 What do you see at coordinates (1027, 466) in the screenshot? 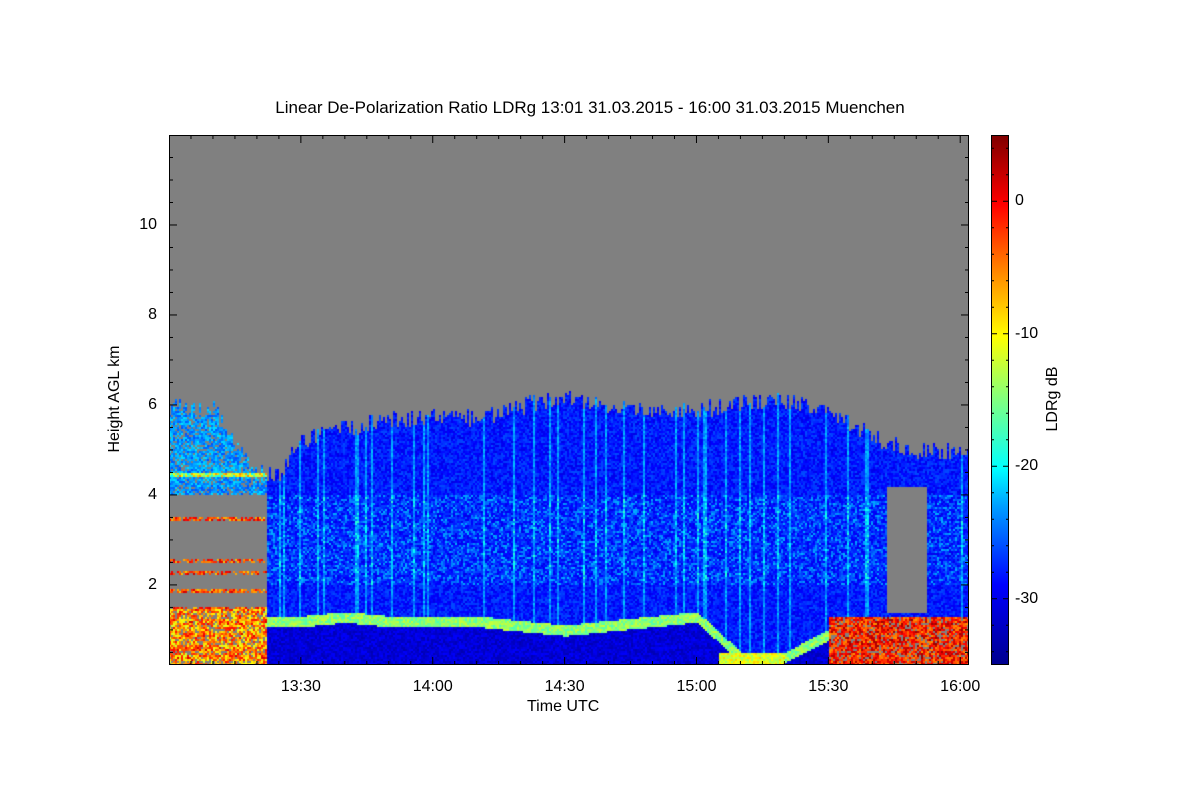
I see `colorbar-tick-label: -20` at bounding box center [1027, 466].